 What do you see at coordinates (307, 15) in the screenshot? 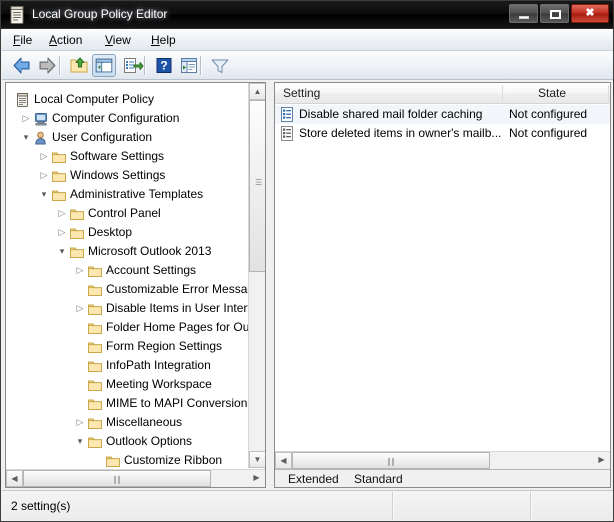
I see `title-bar: Local Group Policy Editor ✖` at bounding box center [307, 15].